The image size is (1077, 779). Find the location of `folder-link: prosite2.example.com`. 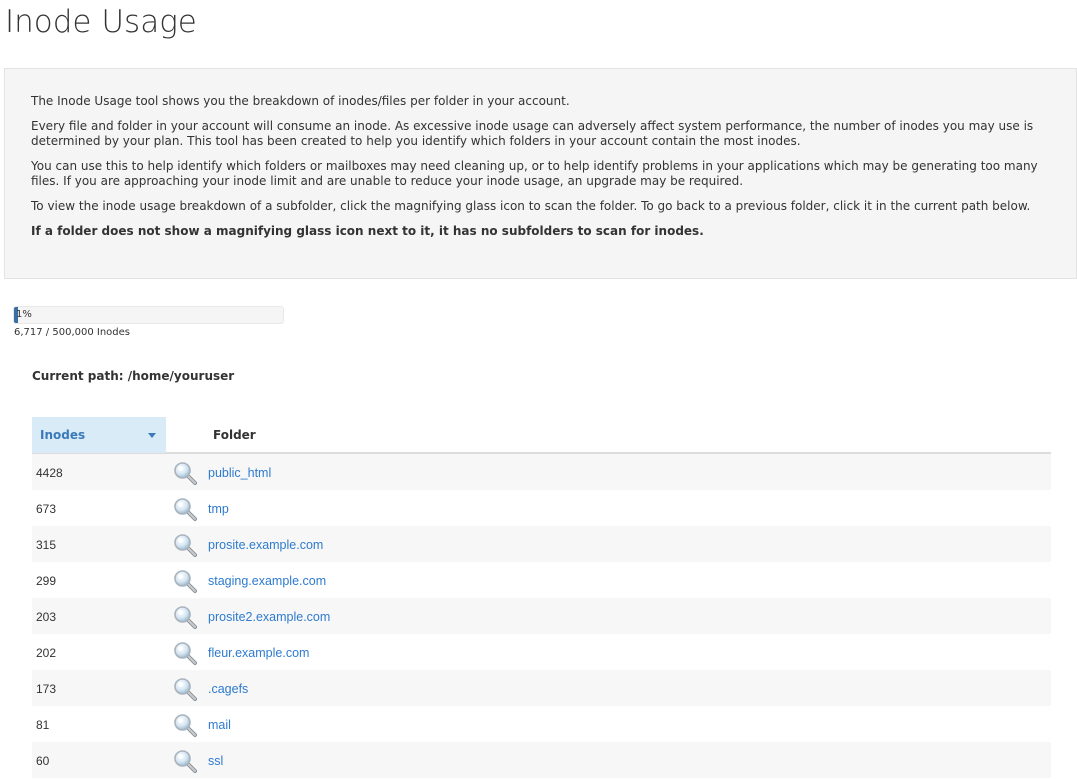

folder-link: prosite2.example.com is located at coordinates (269, 617).